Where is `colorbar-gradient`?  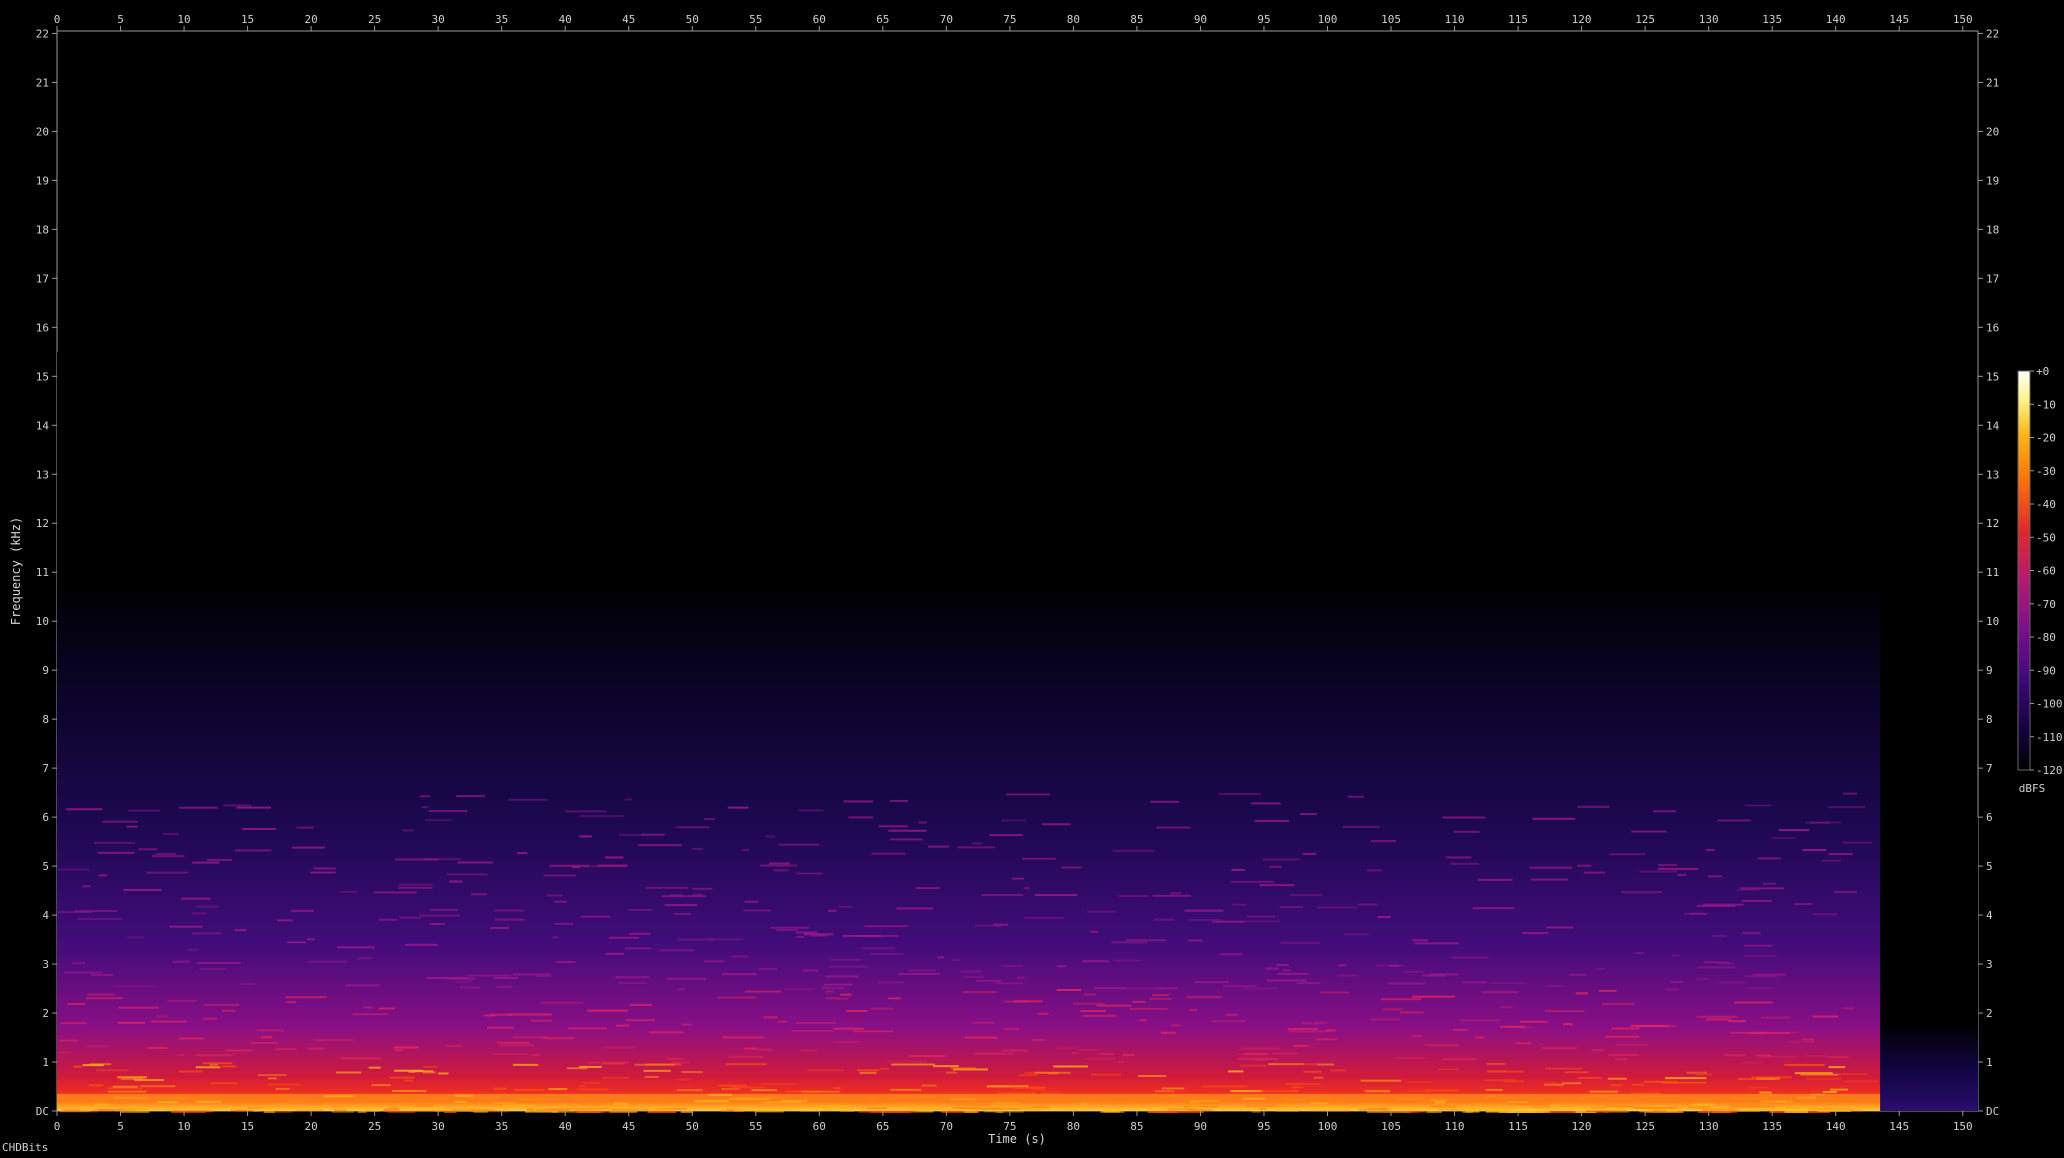
colorbar-gradient is located at coordinates (2024, 570).